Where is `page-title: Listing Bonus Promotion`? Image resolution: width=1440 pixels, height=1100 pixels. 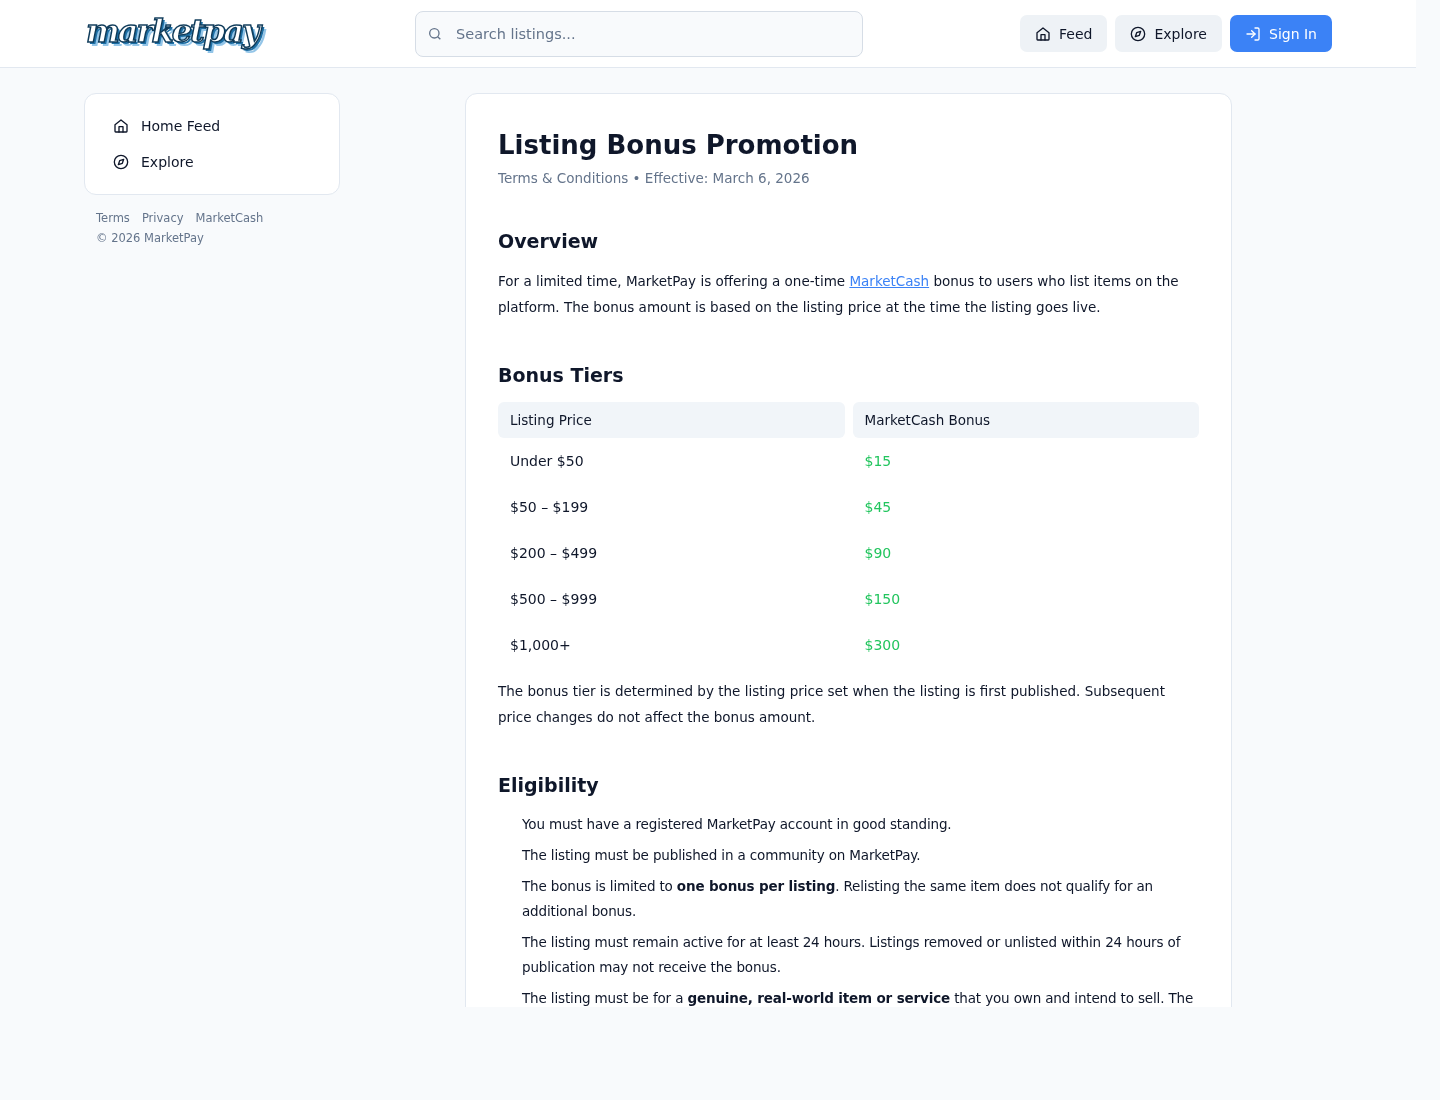
page-title: Listing Bonus Promotion is located at coordinates (679, 145).